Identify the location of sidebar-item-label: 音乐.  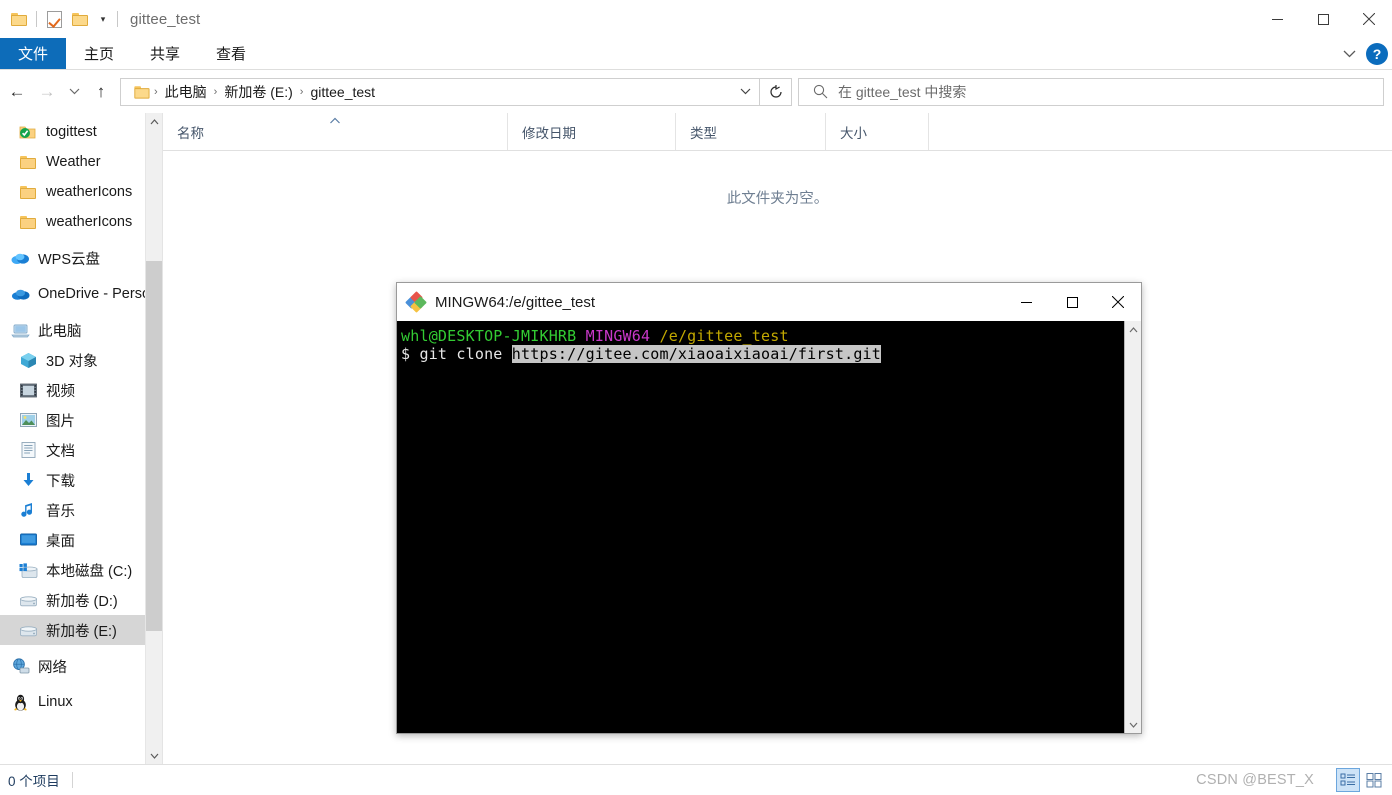
(60, 511).